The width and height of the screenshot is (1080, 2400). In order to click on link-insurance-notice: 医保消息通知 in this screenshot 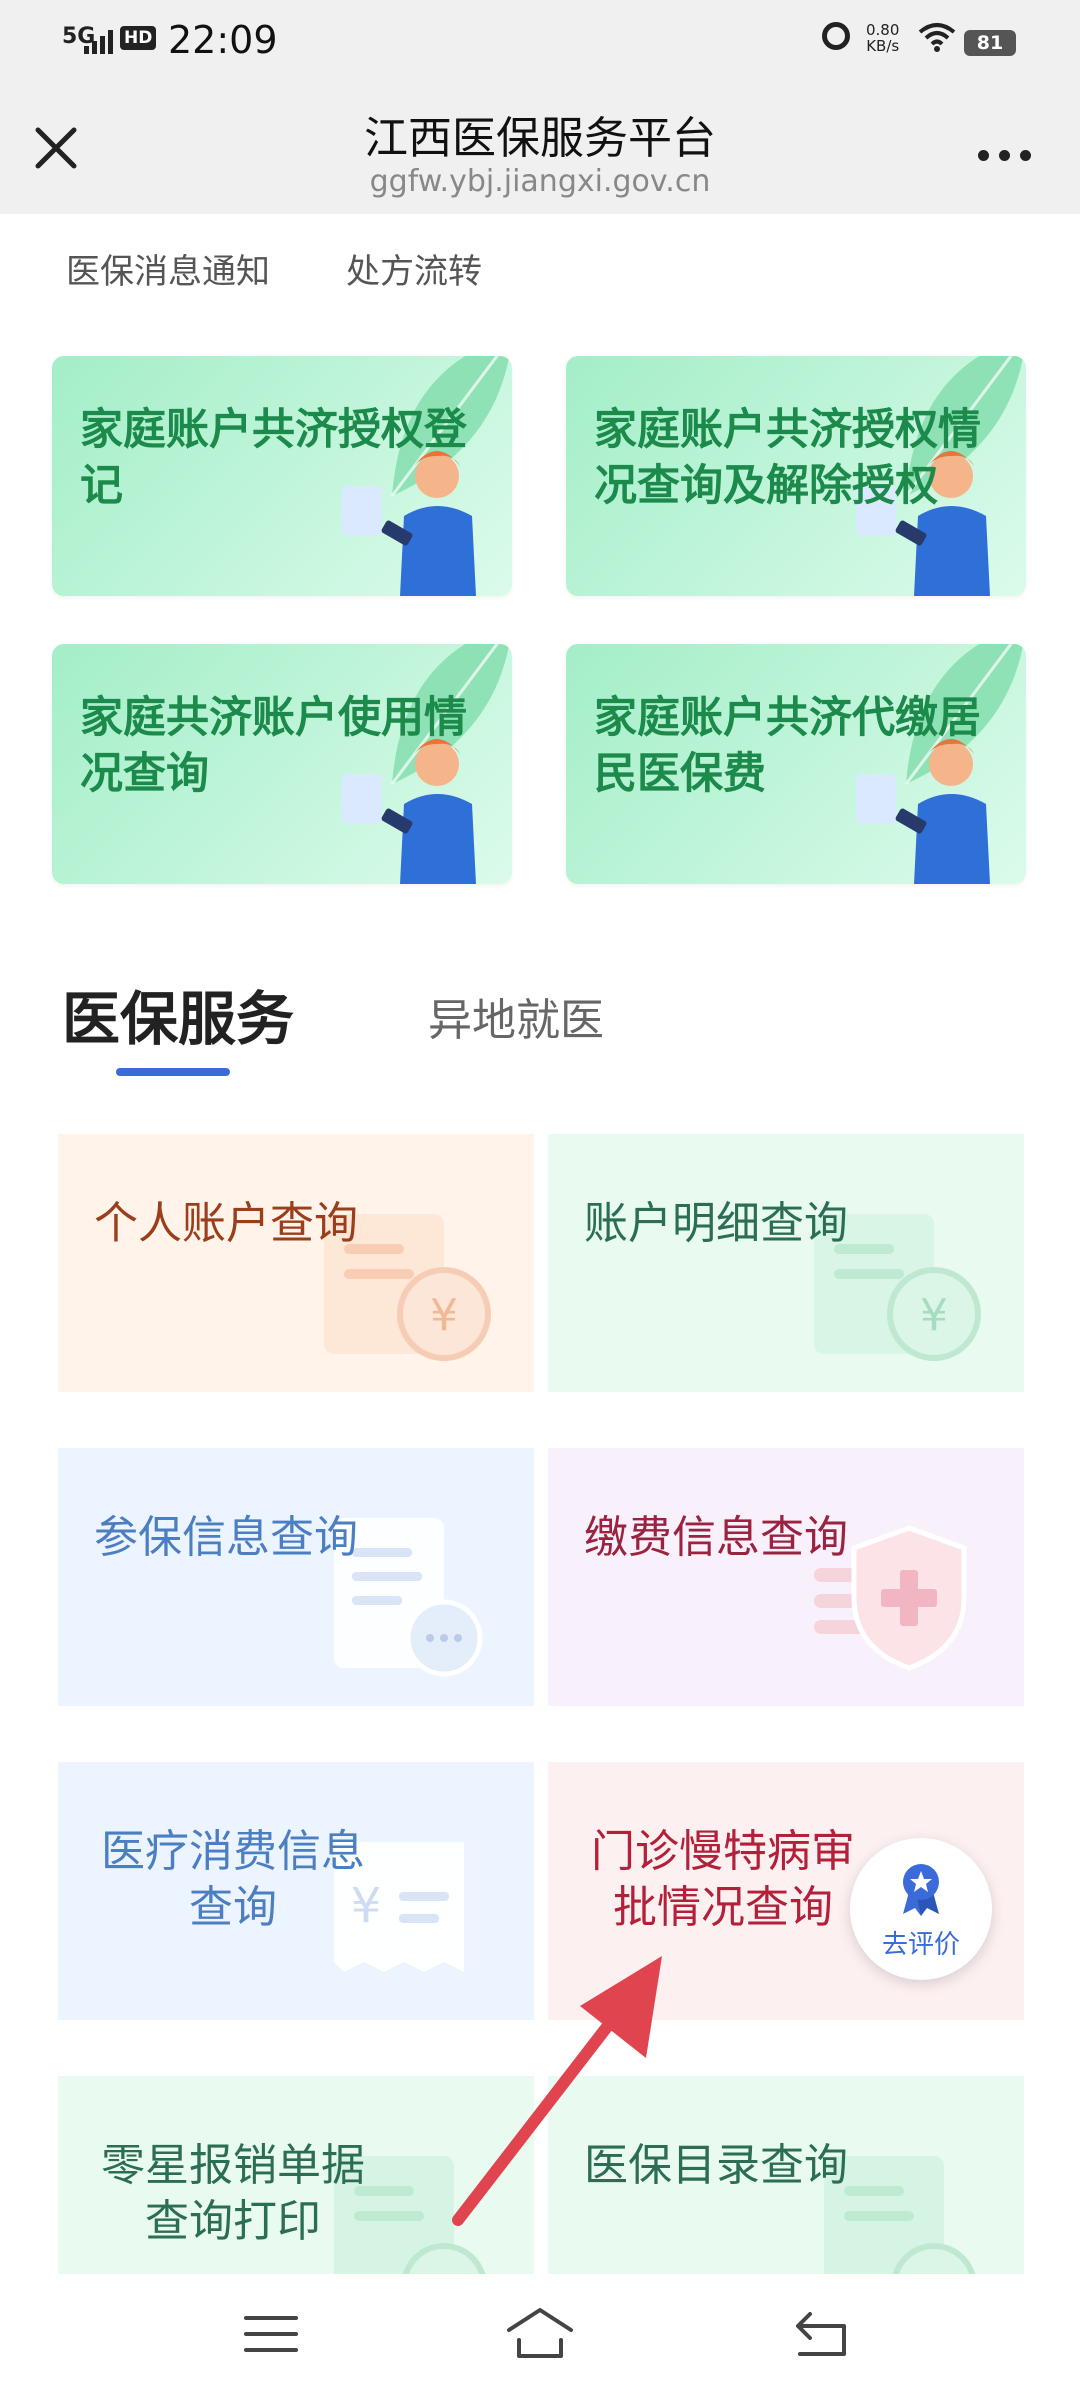, I will do `click(168, 268)`.